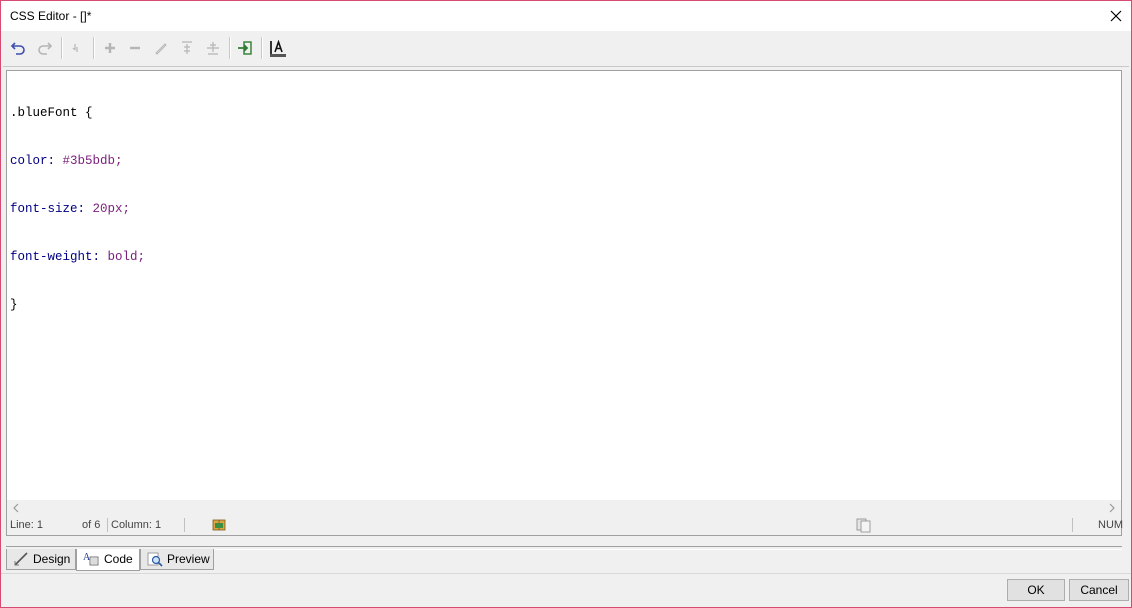  What do you see at coordinates (123, 257) in the screenshot?
I see `value-token: bold;` at bounding box center [123, 257].